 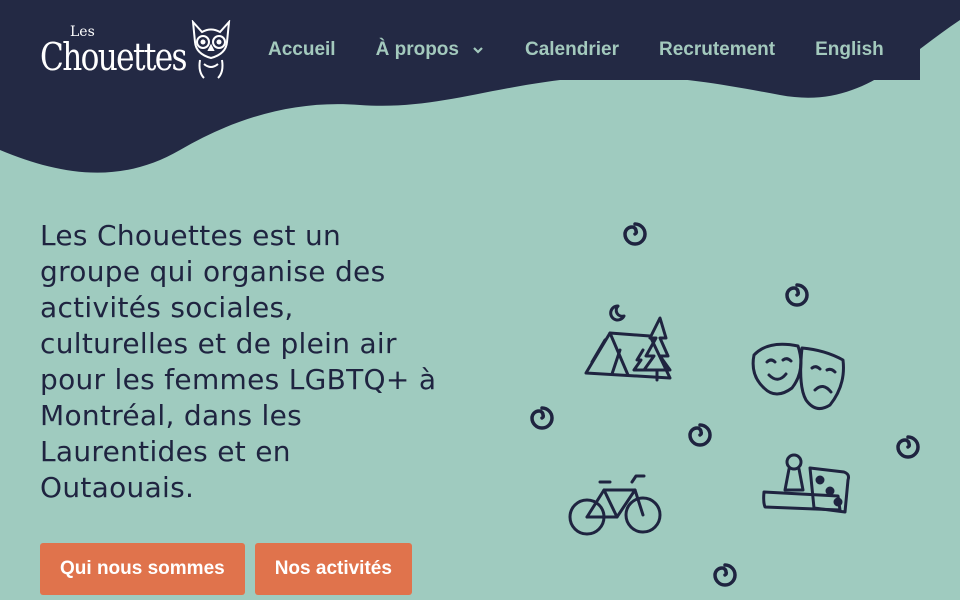 I want to click on hero-buttons: Qui nous sommes Nos activités, so click(x=226, y=569).